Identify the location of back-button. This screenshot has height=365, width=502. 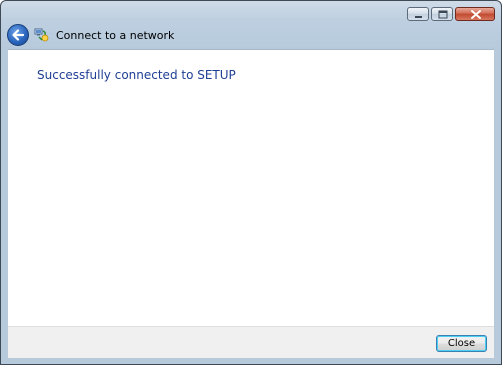
(18, 35).